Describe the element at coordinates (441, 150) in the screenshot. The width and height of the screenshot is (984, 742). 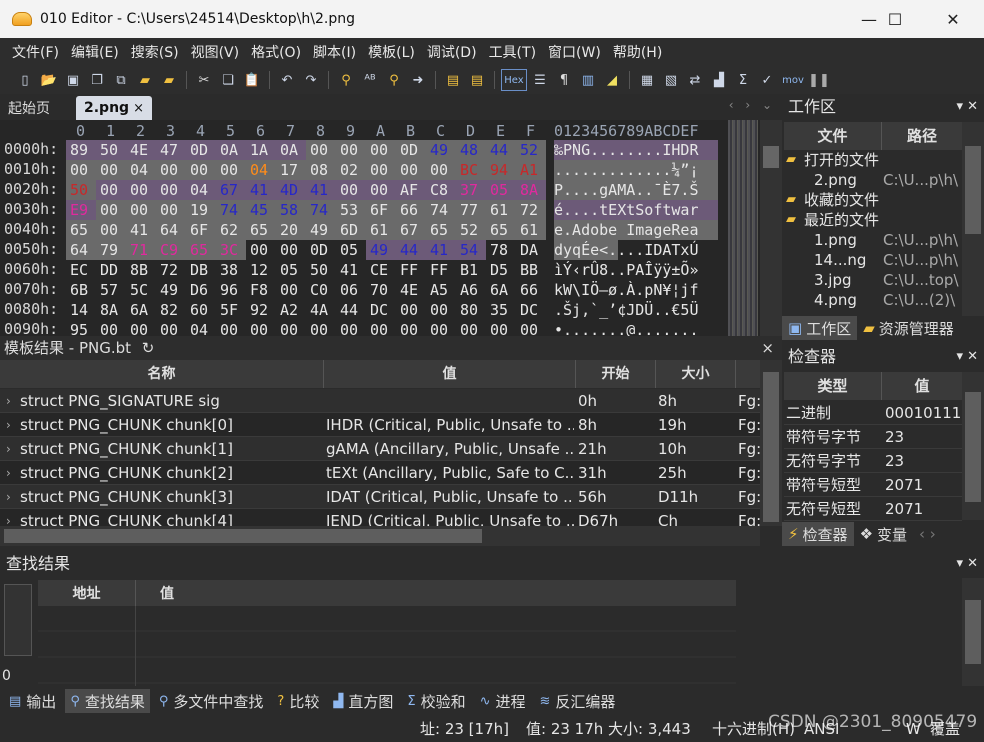
I see `hex-byte: 49` at that location.